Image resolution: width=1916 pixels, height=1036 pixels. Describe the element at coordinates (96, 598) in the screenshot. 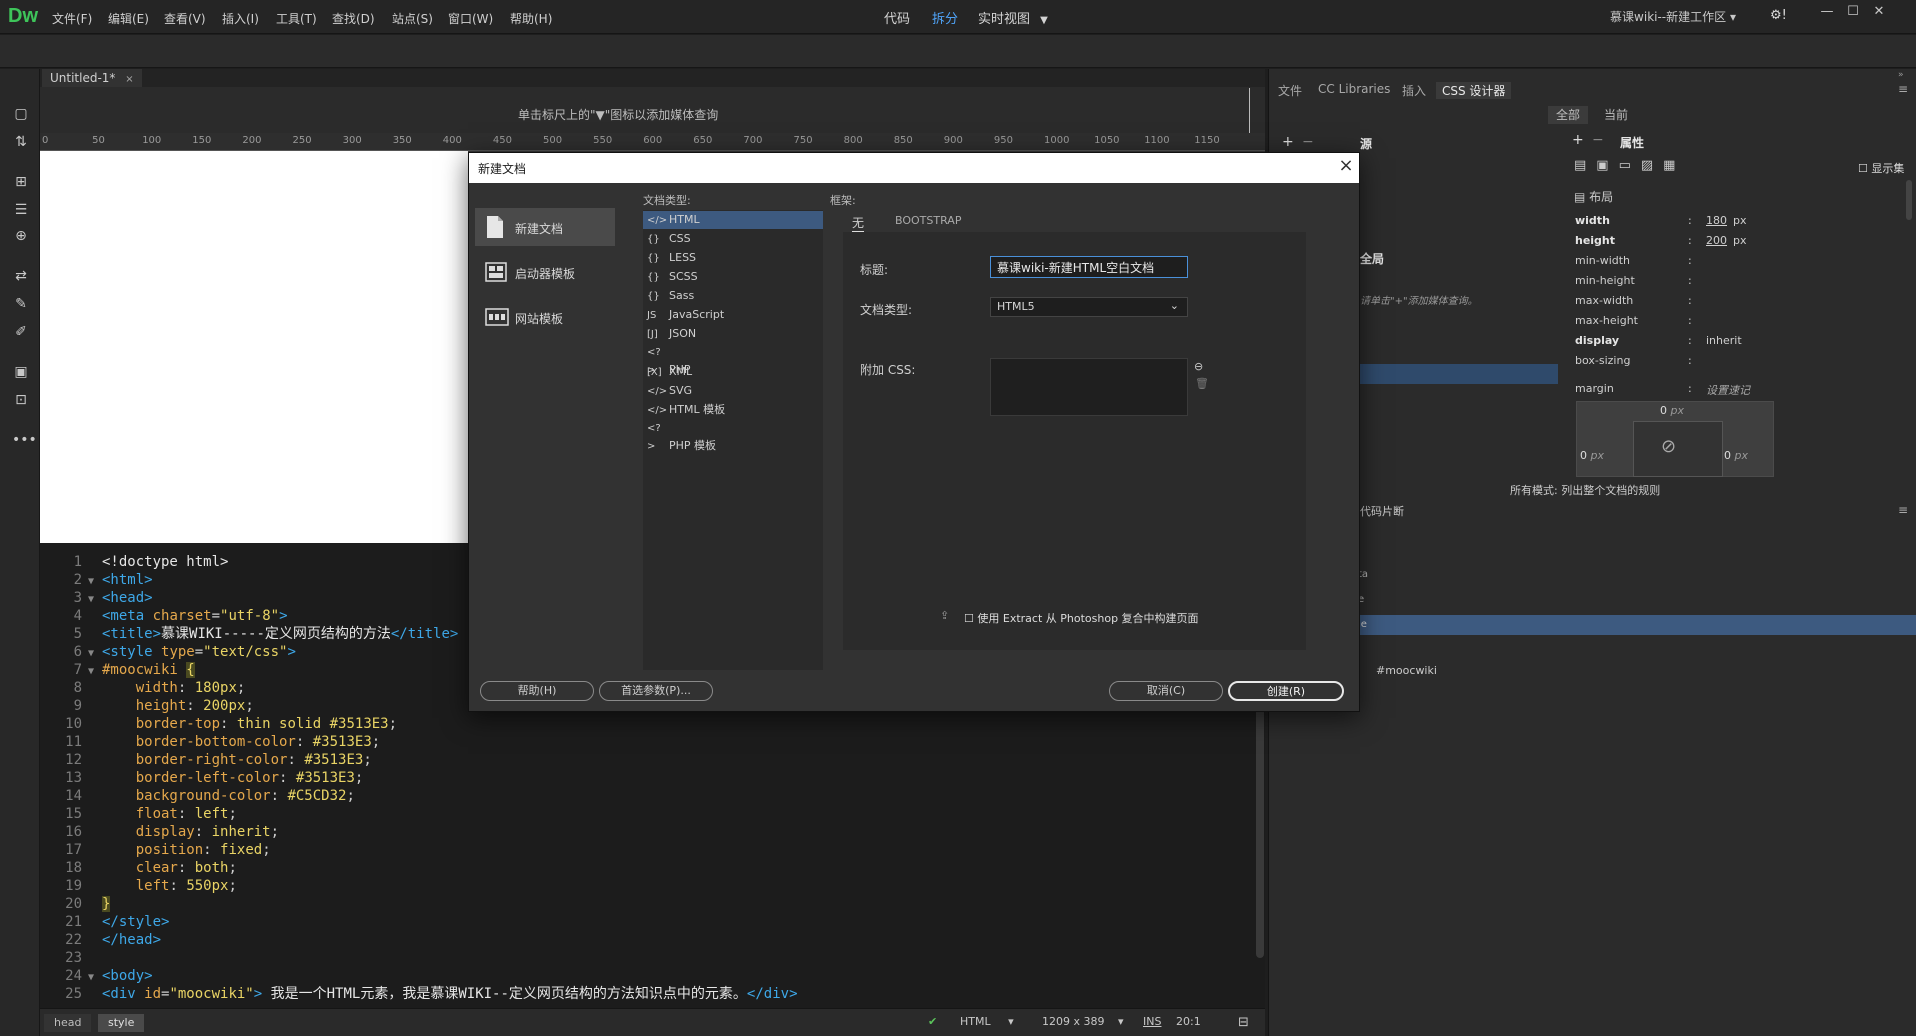

I see `code-line: 3 ▼ <head>` at that location.